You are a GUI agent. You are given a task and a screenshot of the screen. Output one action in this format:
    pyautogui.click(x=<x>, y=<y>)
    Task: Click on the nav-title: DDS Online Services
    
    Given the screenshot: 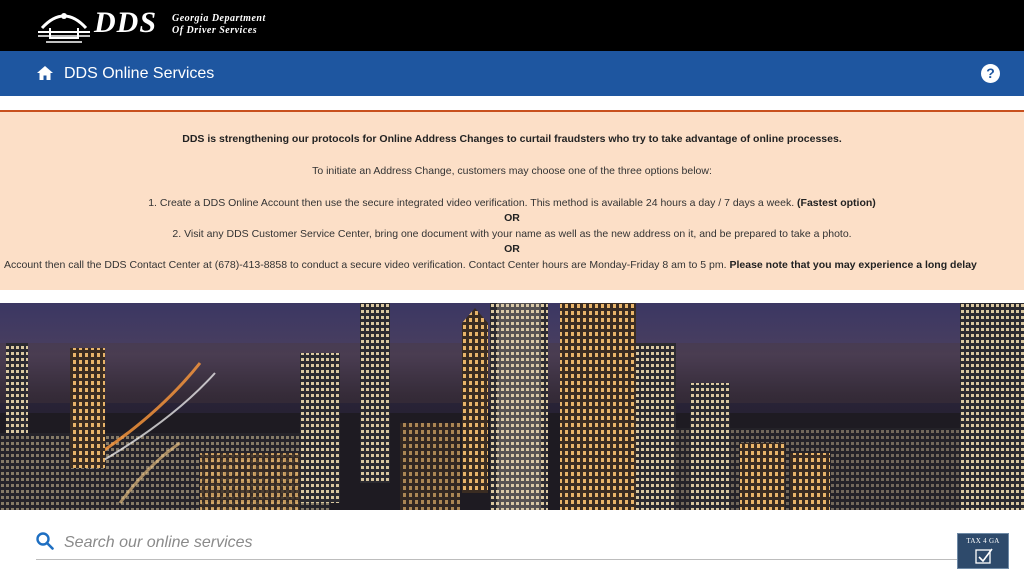 What is the action you would take?
    pyautogui.click(x=139, y=74)
    